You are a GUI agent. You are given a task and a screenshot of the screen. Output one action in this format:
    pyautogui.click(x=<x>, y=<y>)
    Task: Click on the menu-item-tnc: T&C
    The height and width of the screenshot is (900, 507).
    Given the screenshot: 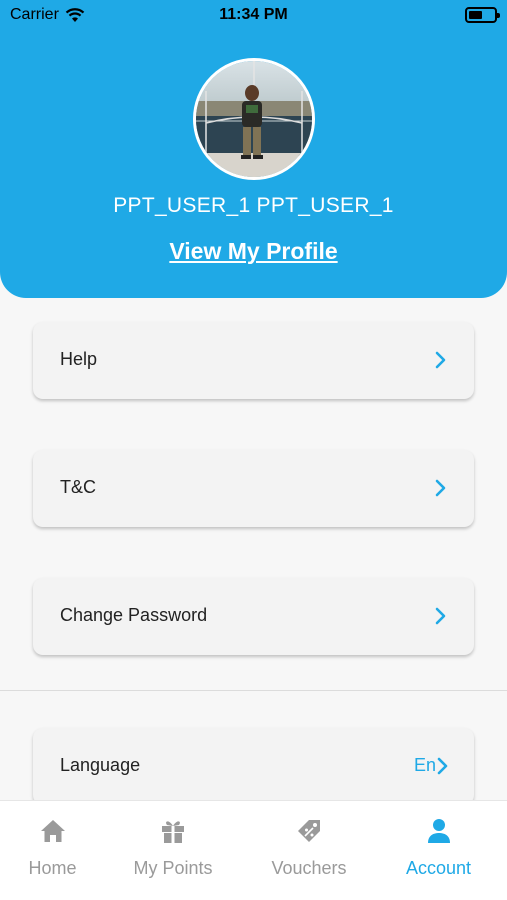 What is the action you would take?
    pyautogui.click(x=253, y=488)
    